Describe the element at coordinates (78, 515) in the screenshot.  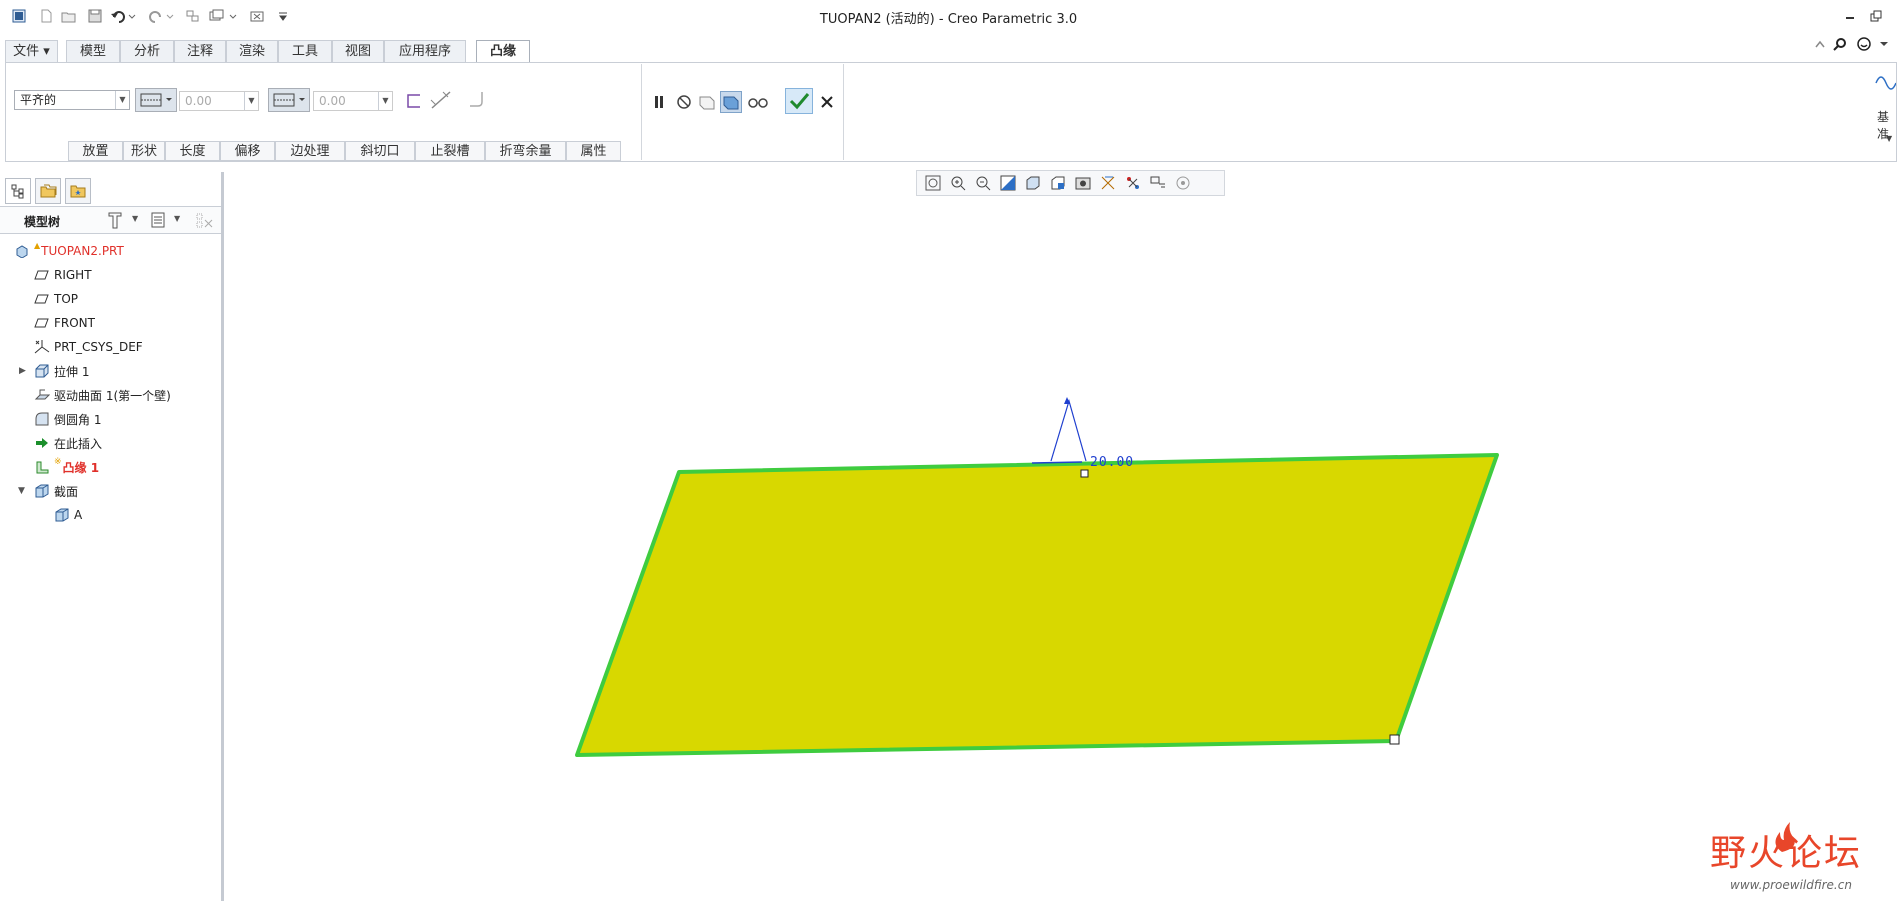
I see `tree-item-label: A` at that location.